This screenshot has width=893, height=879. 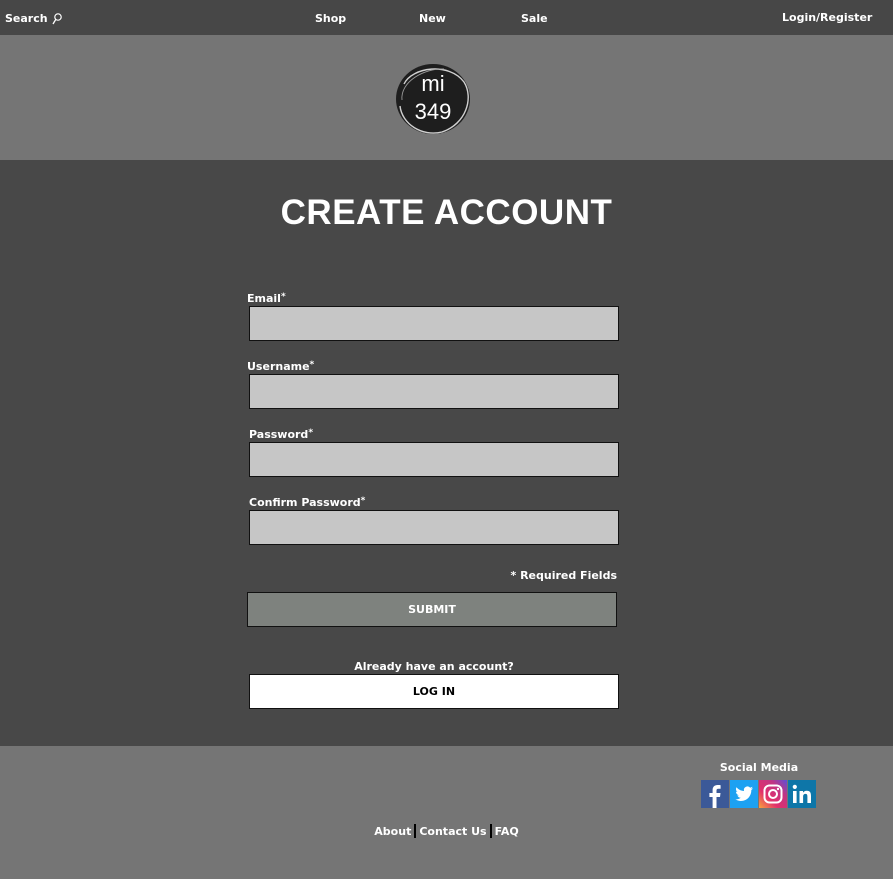 I want to click on search-icon, so click(x=57, y=18).